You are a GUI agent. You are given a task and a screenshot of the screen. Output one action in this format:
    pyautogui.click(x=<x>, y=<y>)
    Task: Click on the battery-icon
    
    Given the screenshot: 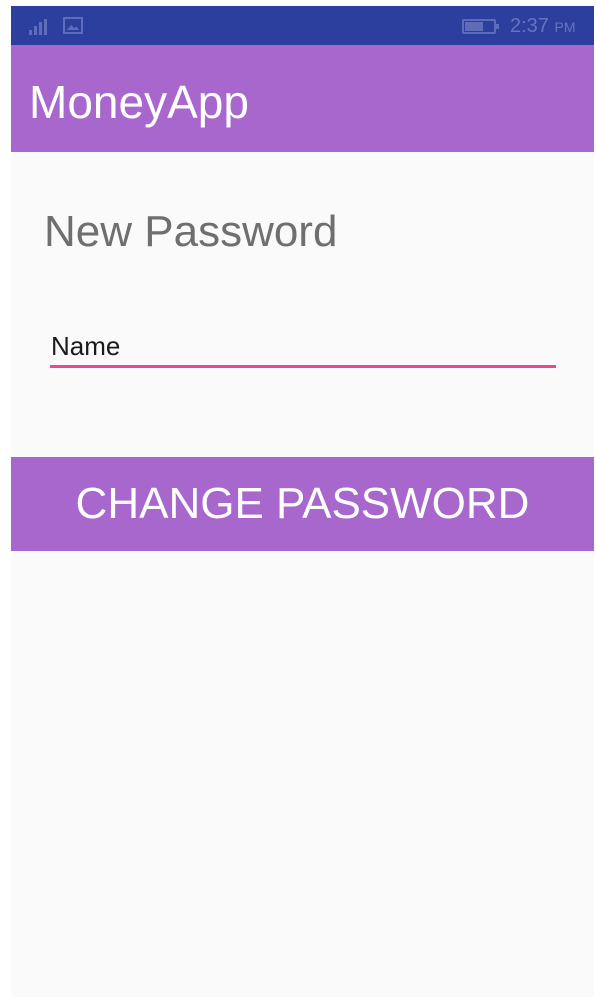 What is the action you would take?
    pyautogui.click(x=480, y=26)
    